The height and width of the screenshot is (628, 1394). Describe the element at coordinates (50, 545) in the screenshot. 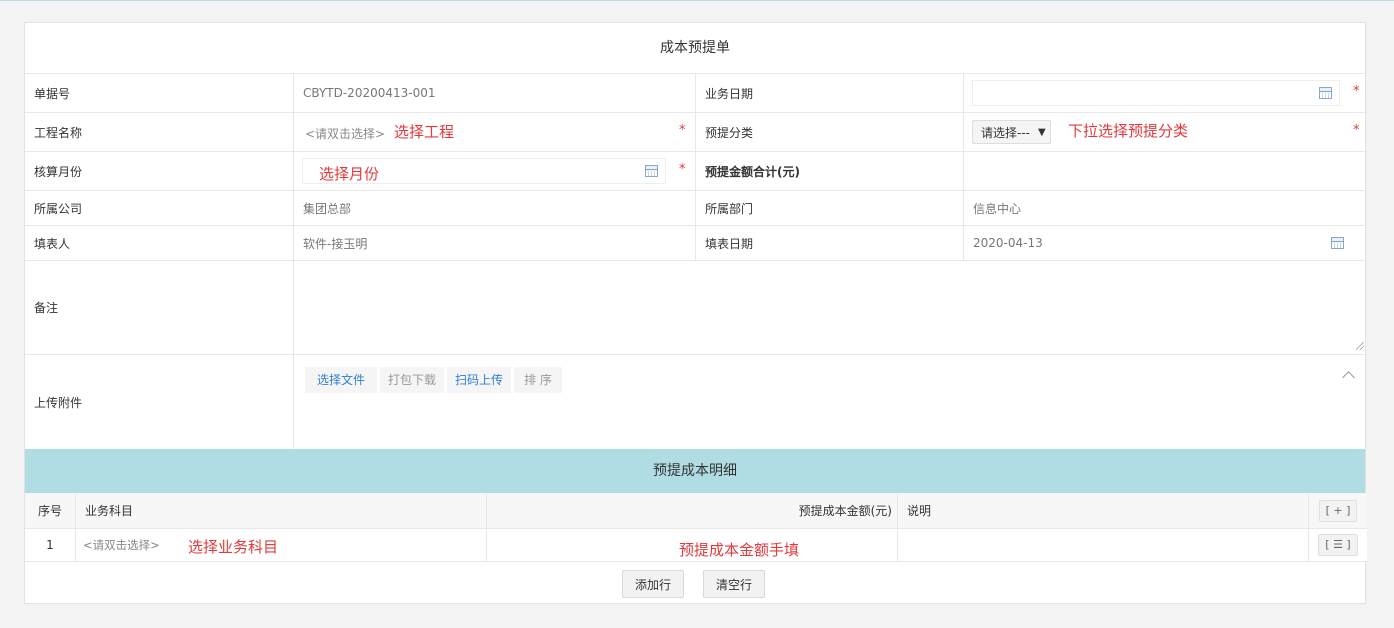

I see `row-seq: 1` at that location.